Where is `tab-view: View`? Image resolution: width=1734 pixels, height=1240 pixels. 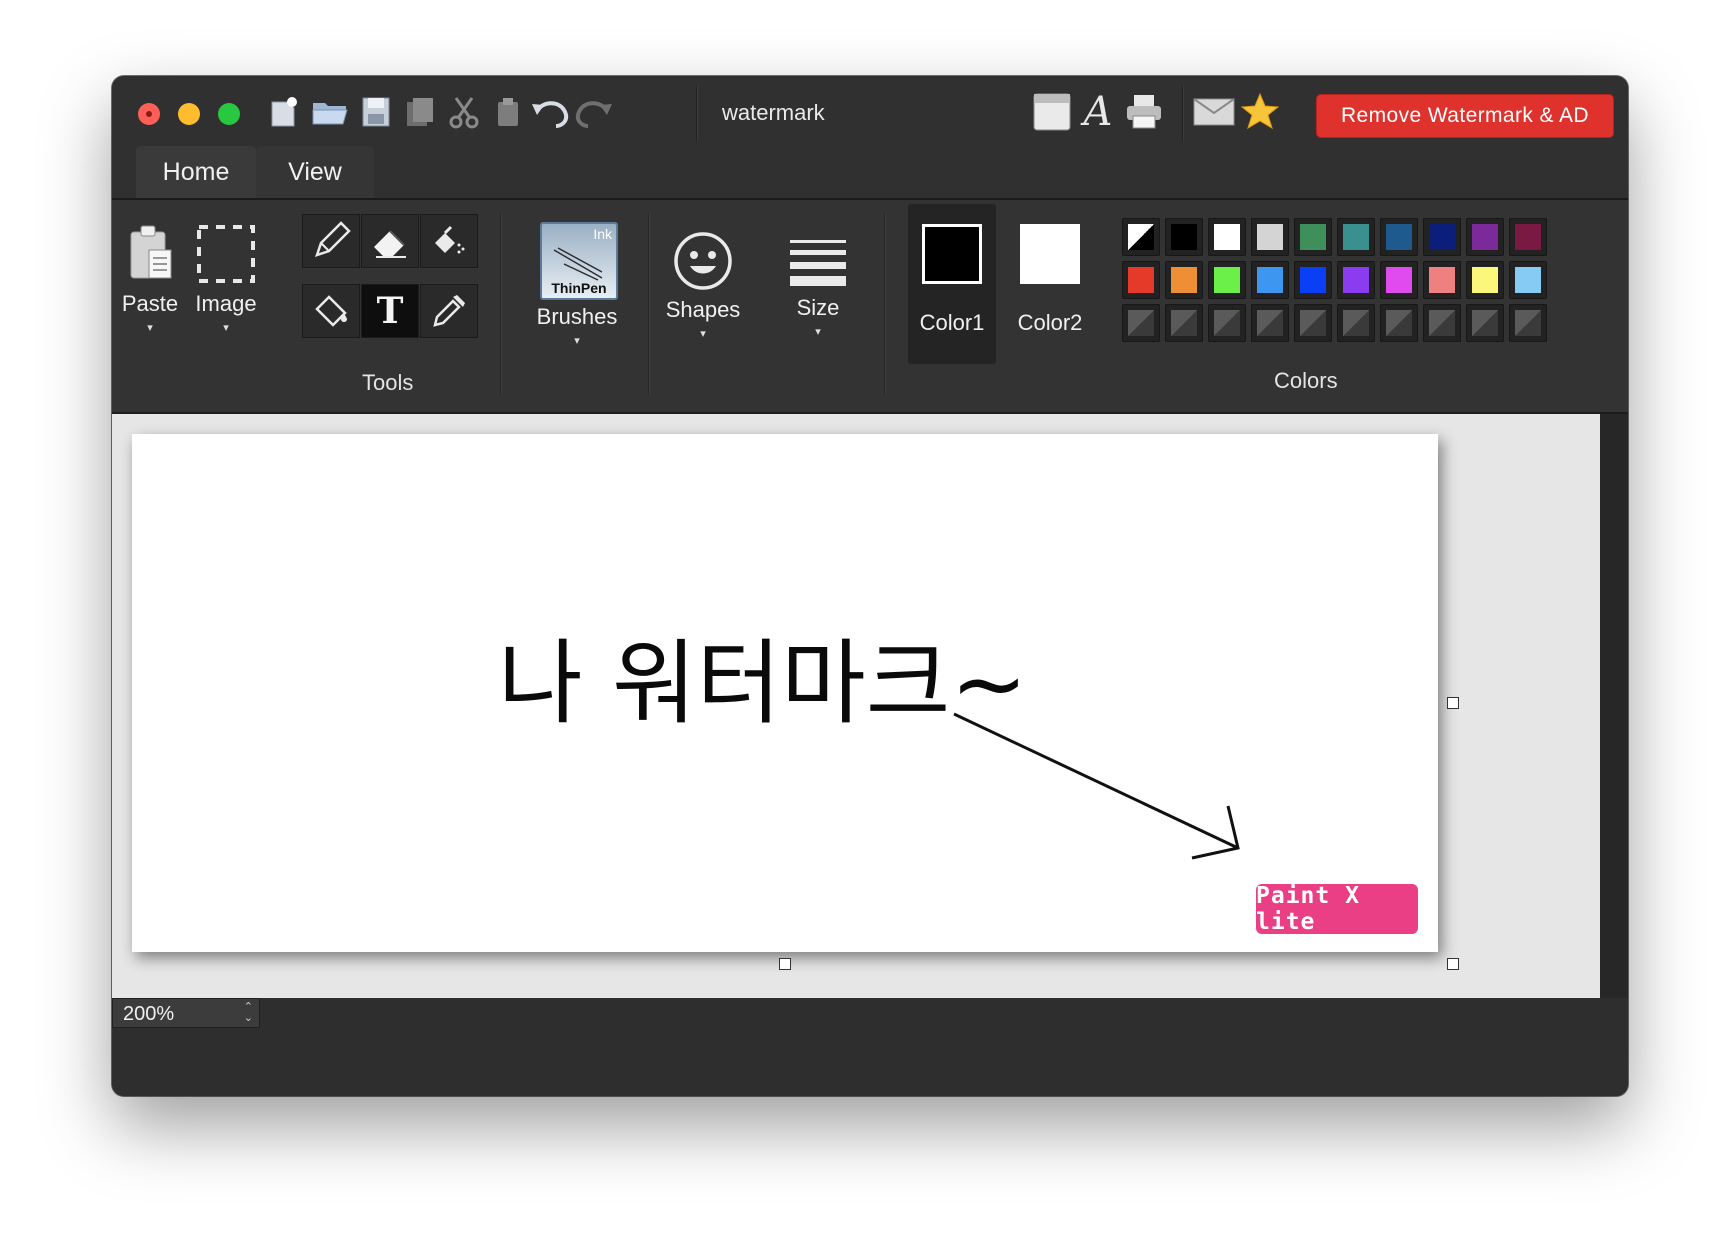
tab-view: View is located at coordinates (315, 172).